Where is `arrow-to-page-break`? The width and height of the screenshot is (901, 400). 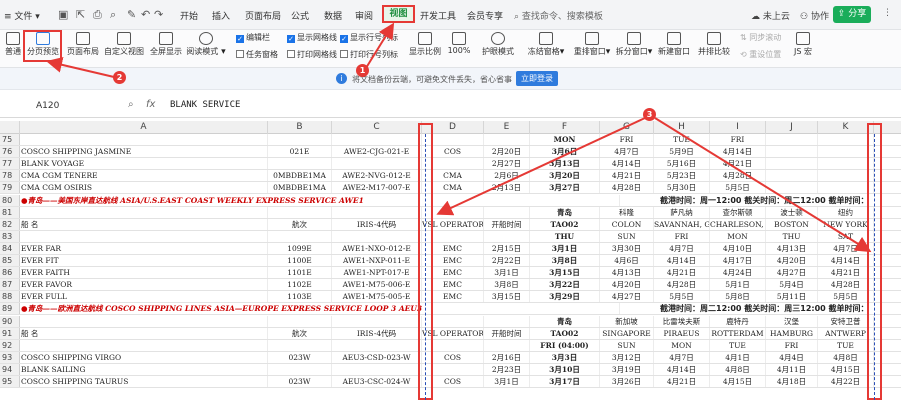
arrow-to-page-break is located at coordinates (80, 67).